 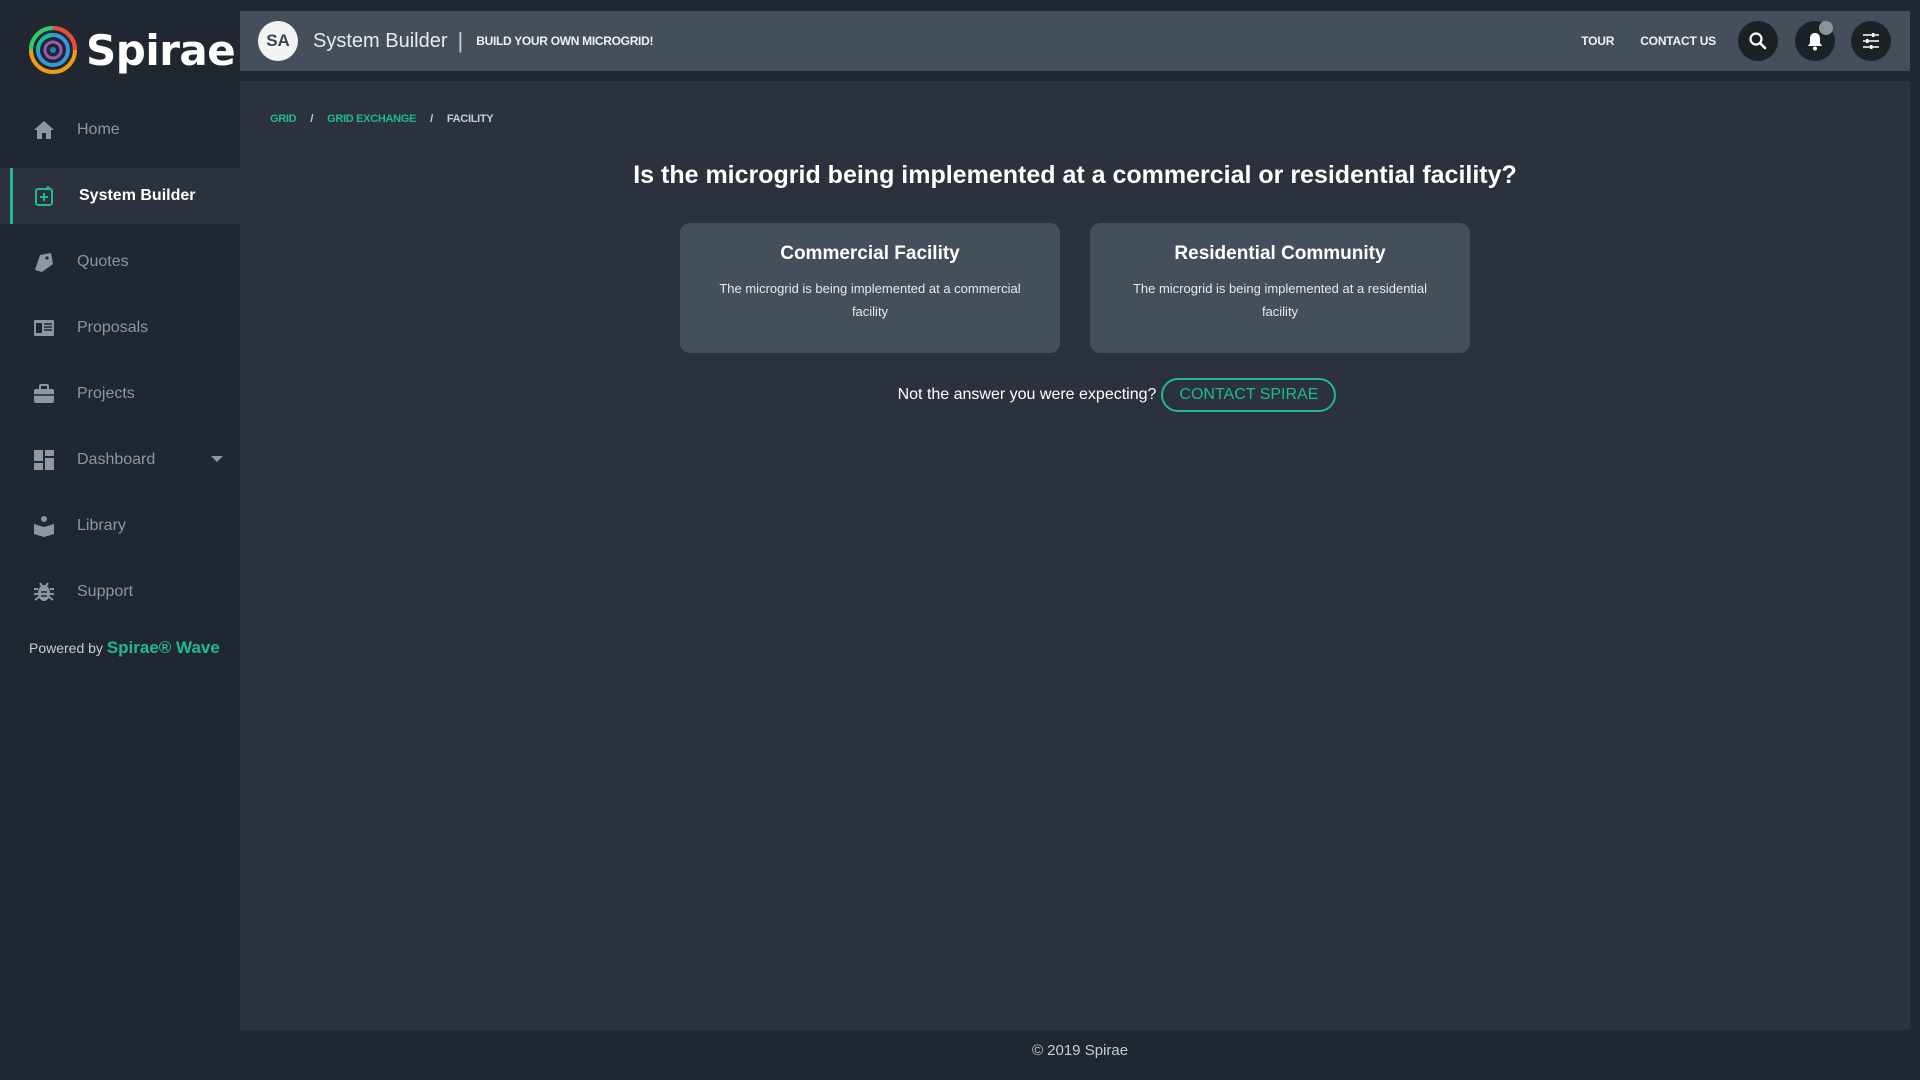 I want to click on home-icon, so click(x=44, y=130).